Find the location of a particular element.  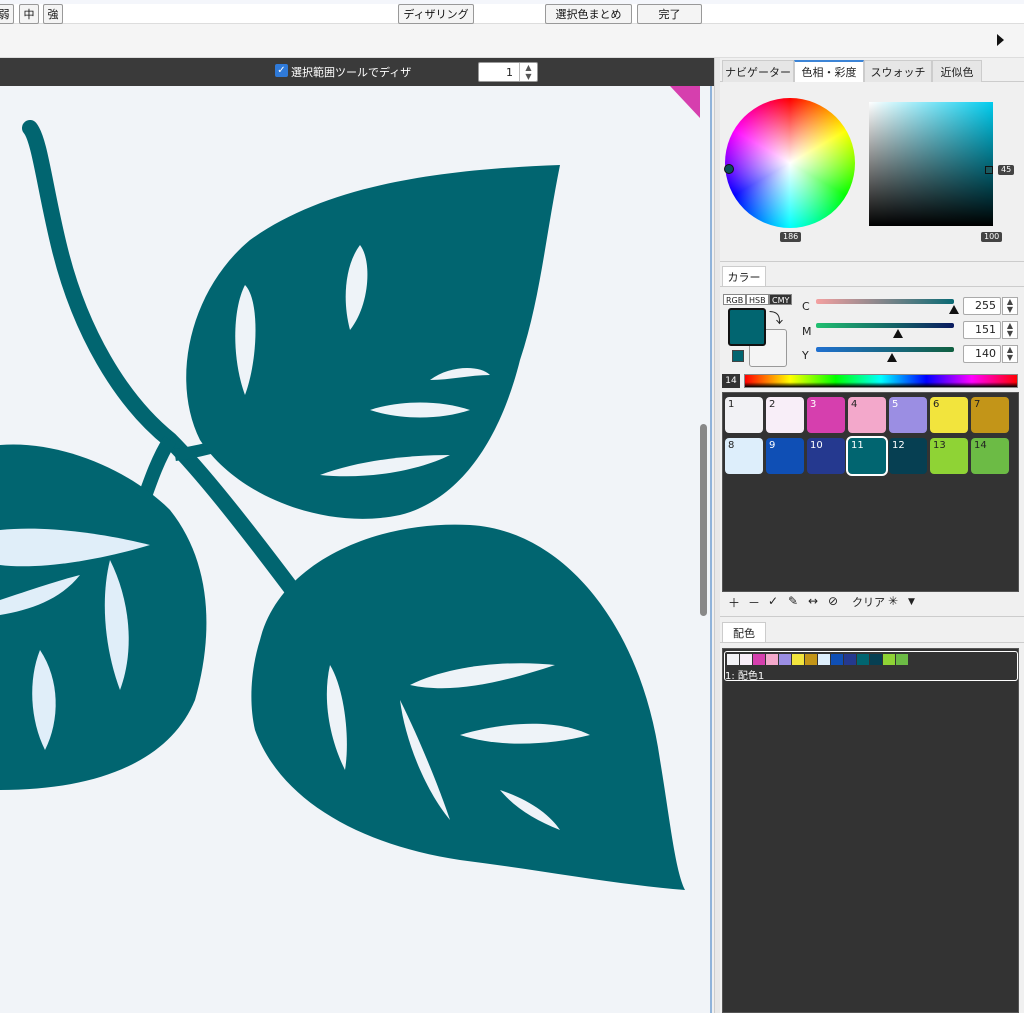

swatch-10: 10 is located at coordinates (826, 456).